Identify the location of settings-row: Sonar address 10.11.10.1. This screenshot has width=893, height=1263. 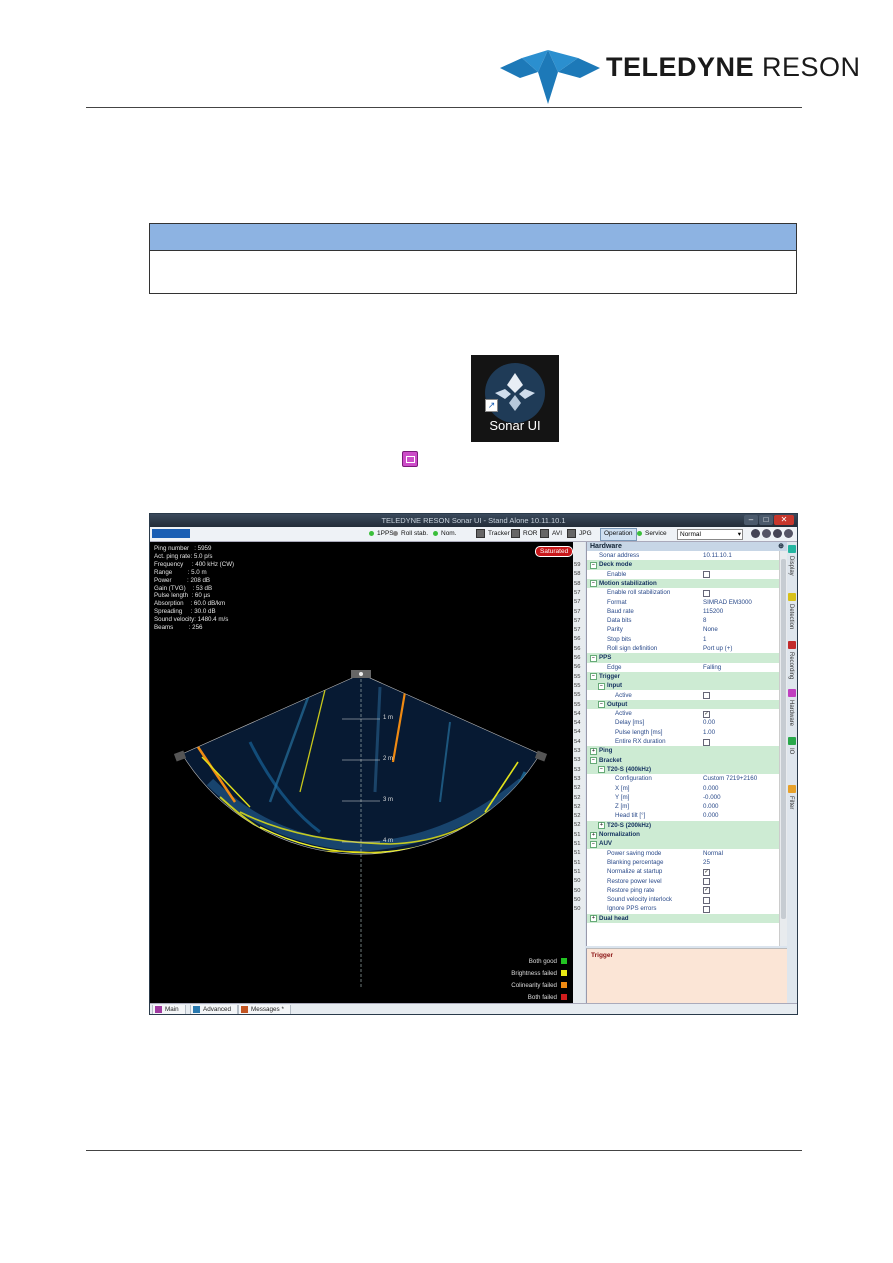
(683, 555).